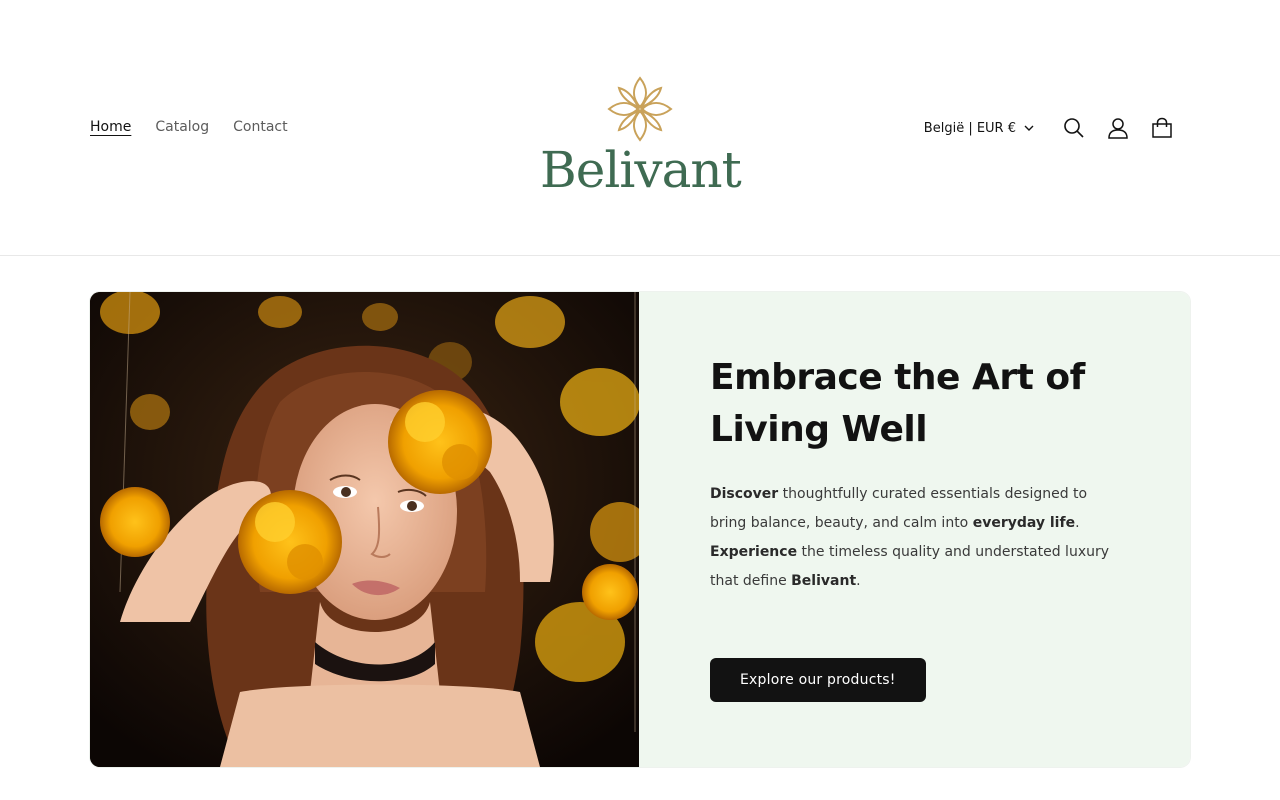  Describe the element at coordinates (897, 403) in the screenshot. I see `hero-title: Embrace the Art of Living Well` at that location.